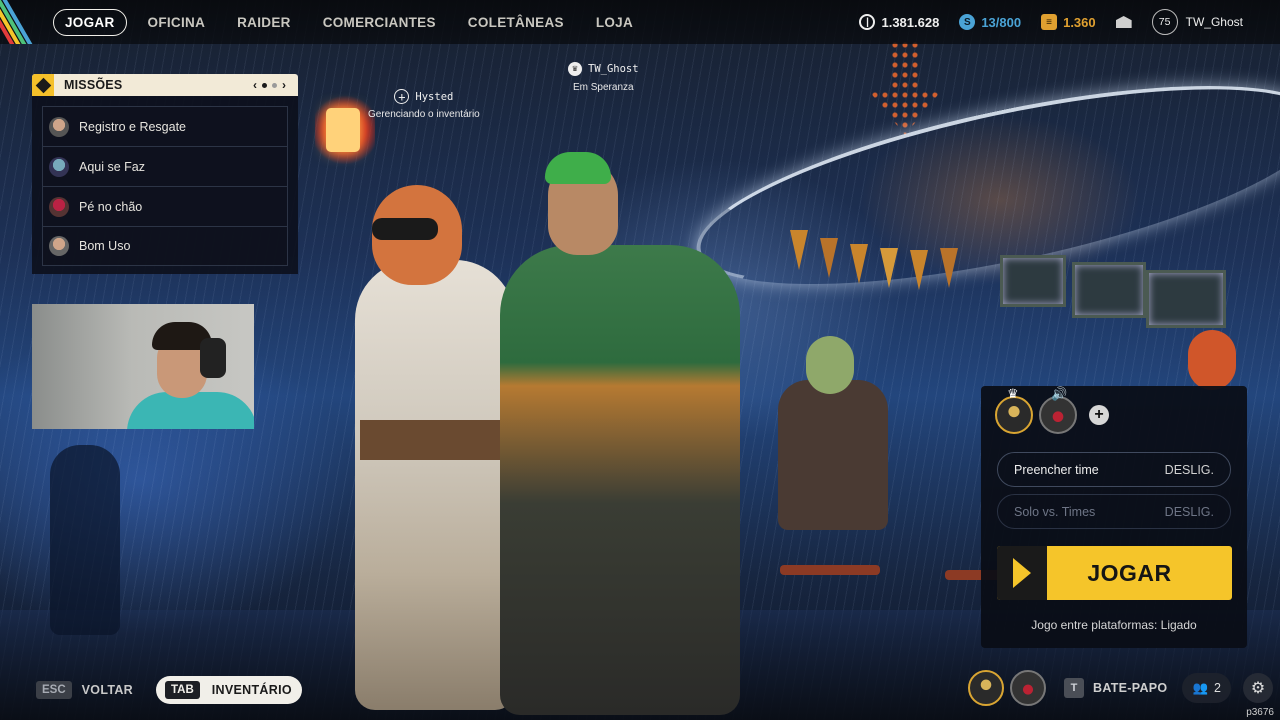 This screenshot has height=720, width=1280. Describe the element at coordinates (1022, 573) in the screenshot. I see `play-chevron-icon` at that location.